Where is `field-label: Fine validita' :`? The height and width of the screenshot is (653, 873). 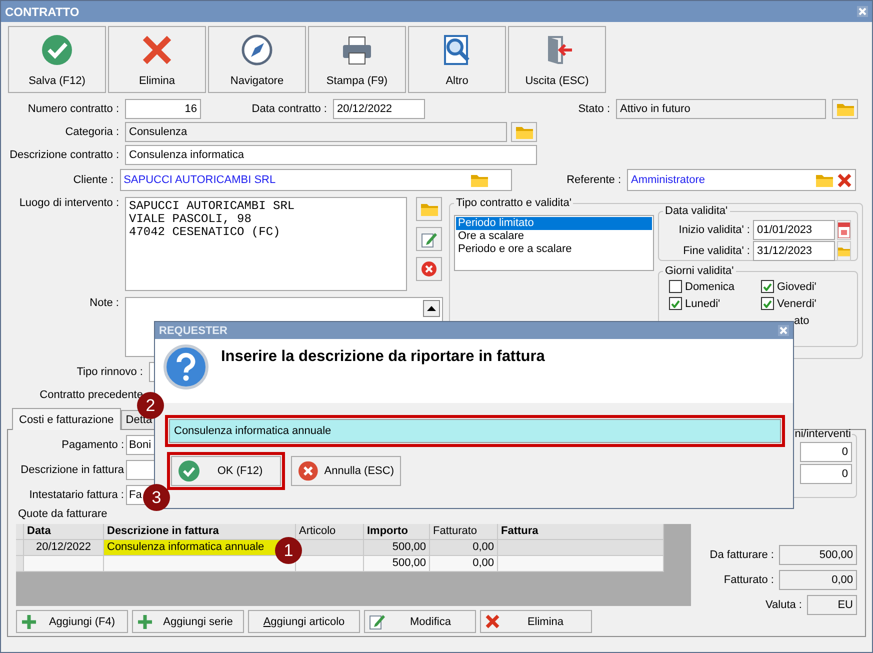
field-label: Fine validita' : is located at coordinates (716, 251).